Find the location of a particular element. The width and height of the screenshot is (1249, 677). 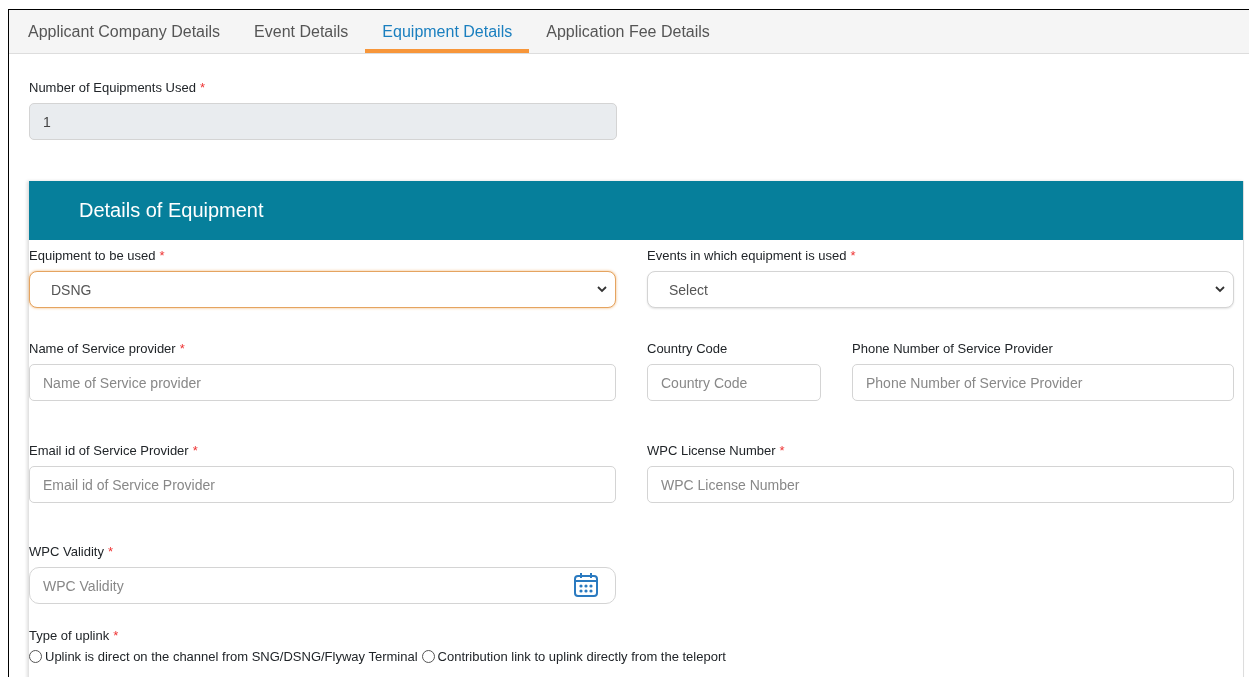

tab: Application Fee Details is located at coordinates (628, 31).